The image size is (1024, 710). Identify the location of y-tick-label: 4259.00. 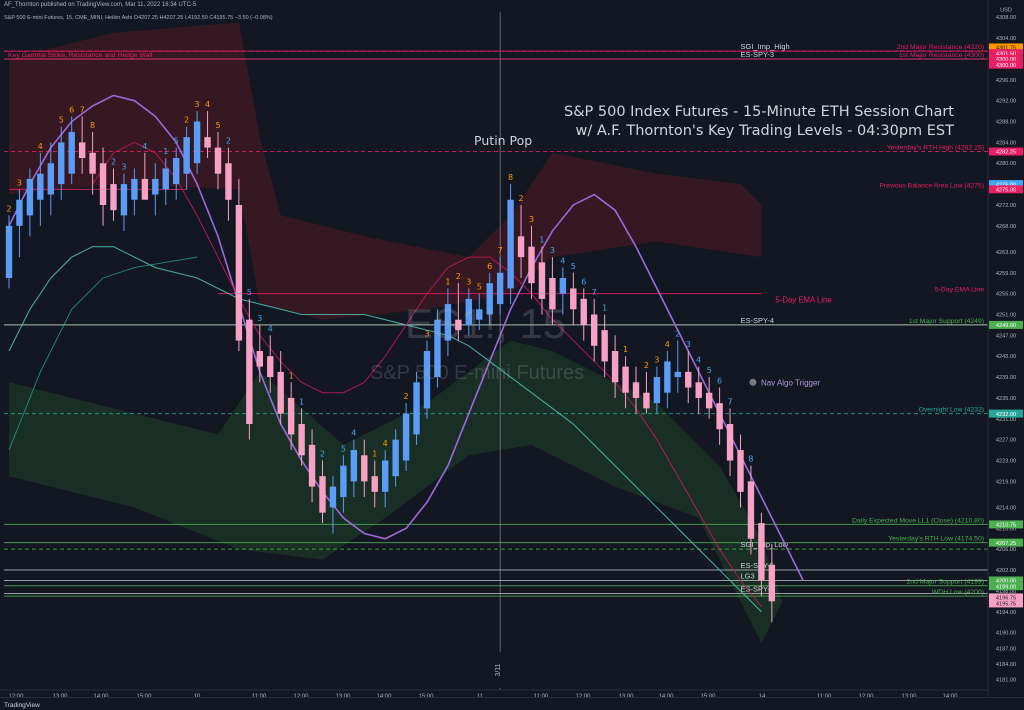
(1006, 274).